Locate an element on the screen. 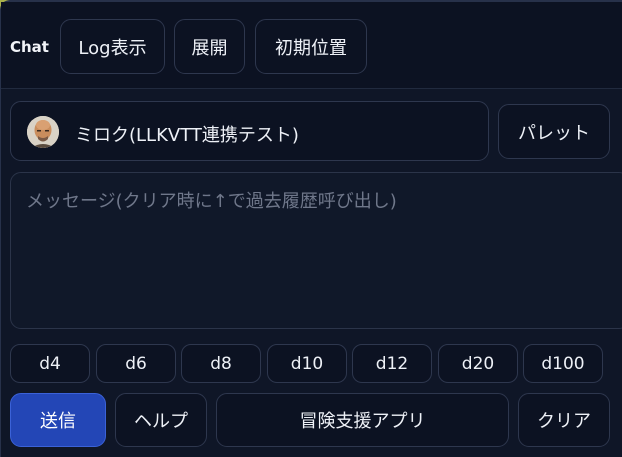 Image resolution: width=622 pixels, height=457 pixels. dice-d8-button: d8 is located at coordinates (221, 363).